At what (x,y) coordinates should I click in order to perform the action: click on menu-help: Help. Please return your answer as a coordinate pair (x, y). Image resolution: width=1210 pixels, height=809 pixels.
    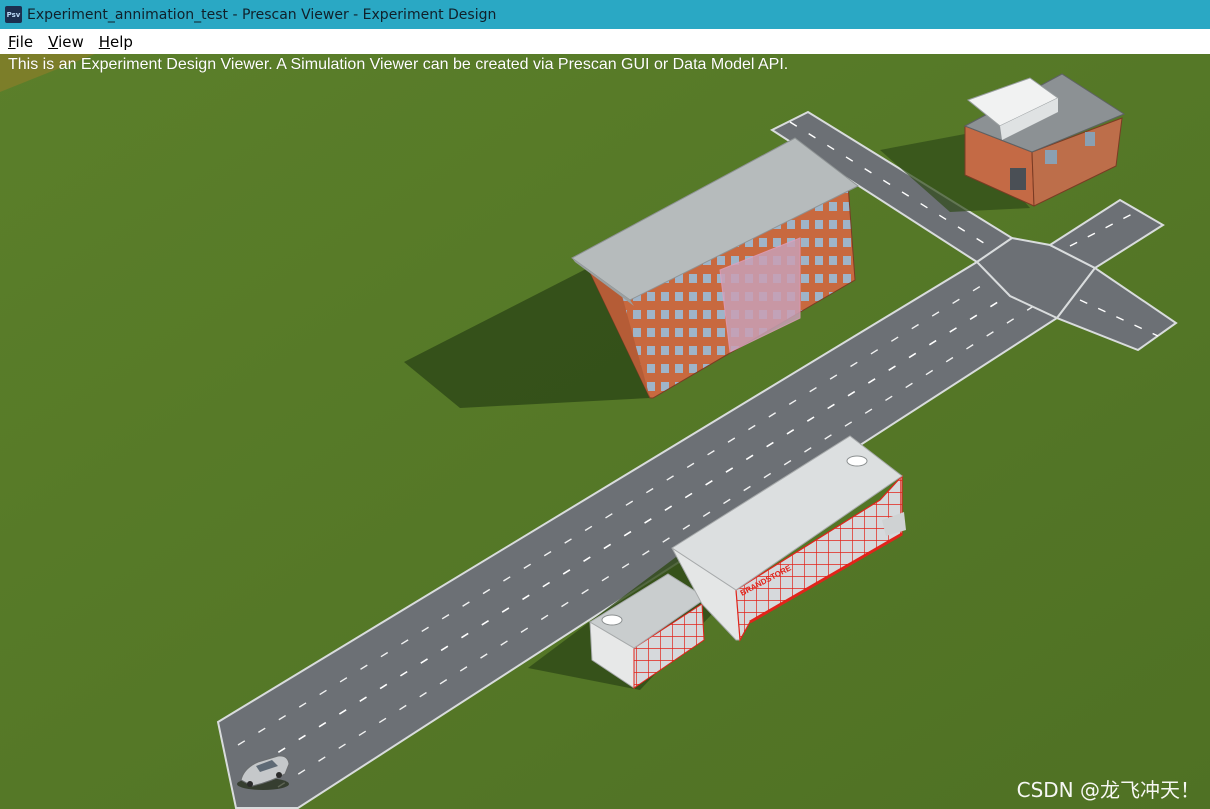
    Looking at the image, I should click on (116, 42).